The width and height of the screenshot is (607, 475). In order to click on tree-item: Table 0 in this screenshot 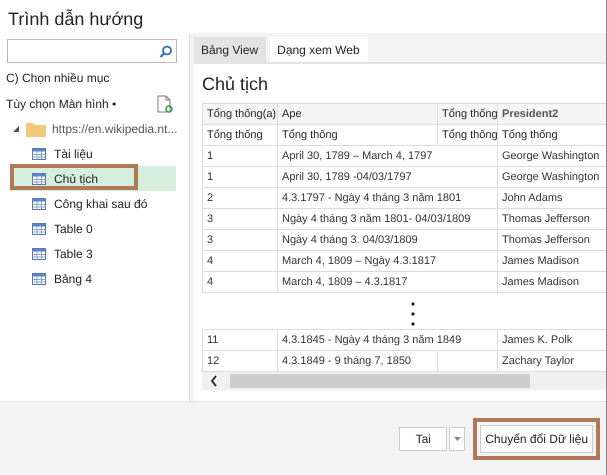, I will do `click(88, 228)`.